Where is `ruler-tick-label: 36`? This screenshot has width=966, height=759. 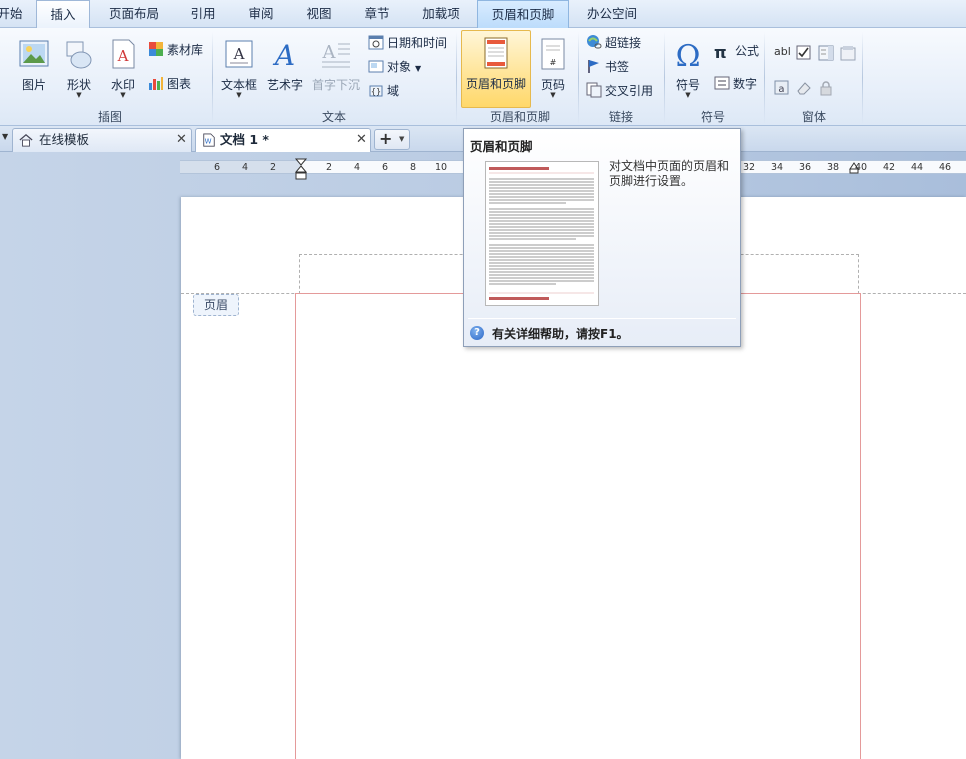 ruler-tick-label: 36 is located at coordinates (805, 167).